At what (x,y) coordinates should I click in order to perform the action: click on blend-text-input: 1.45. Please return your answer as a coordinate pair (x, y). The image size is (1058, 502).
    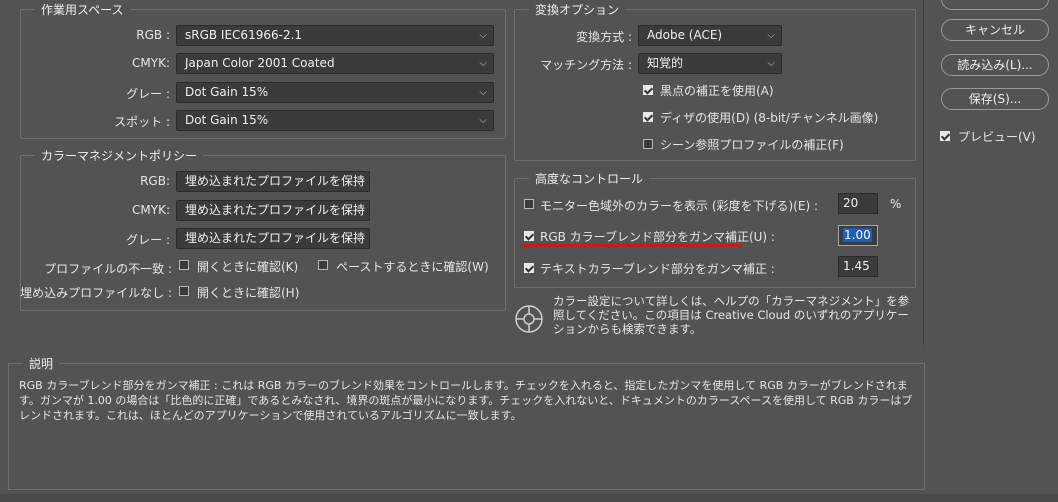
    Looking at the image, I should click on (858, 266).